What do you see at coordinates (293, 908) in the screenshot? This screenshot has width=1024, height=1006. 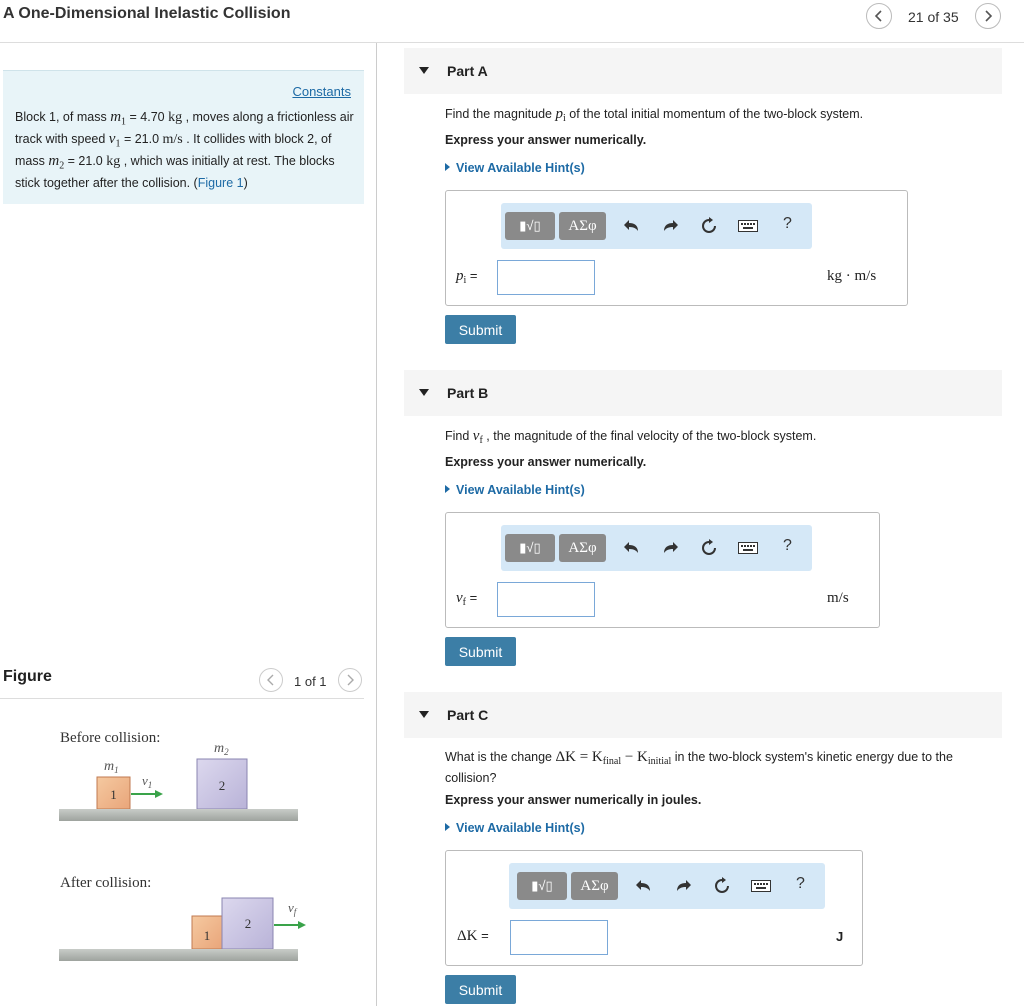 I see `figure-vf-label: vf` at bounding box center [293, 908].